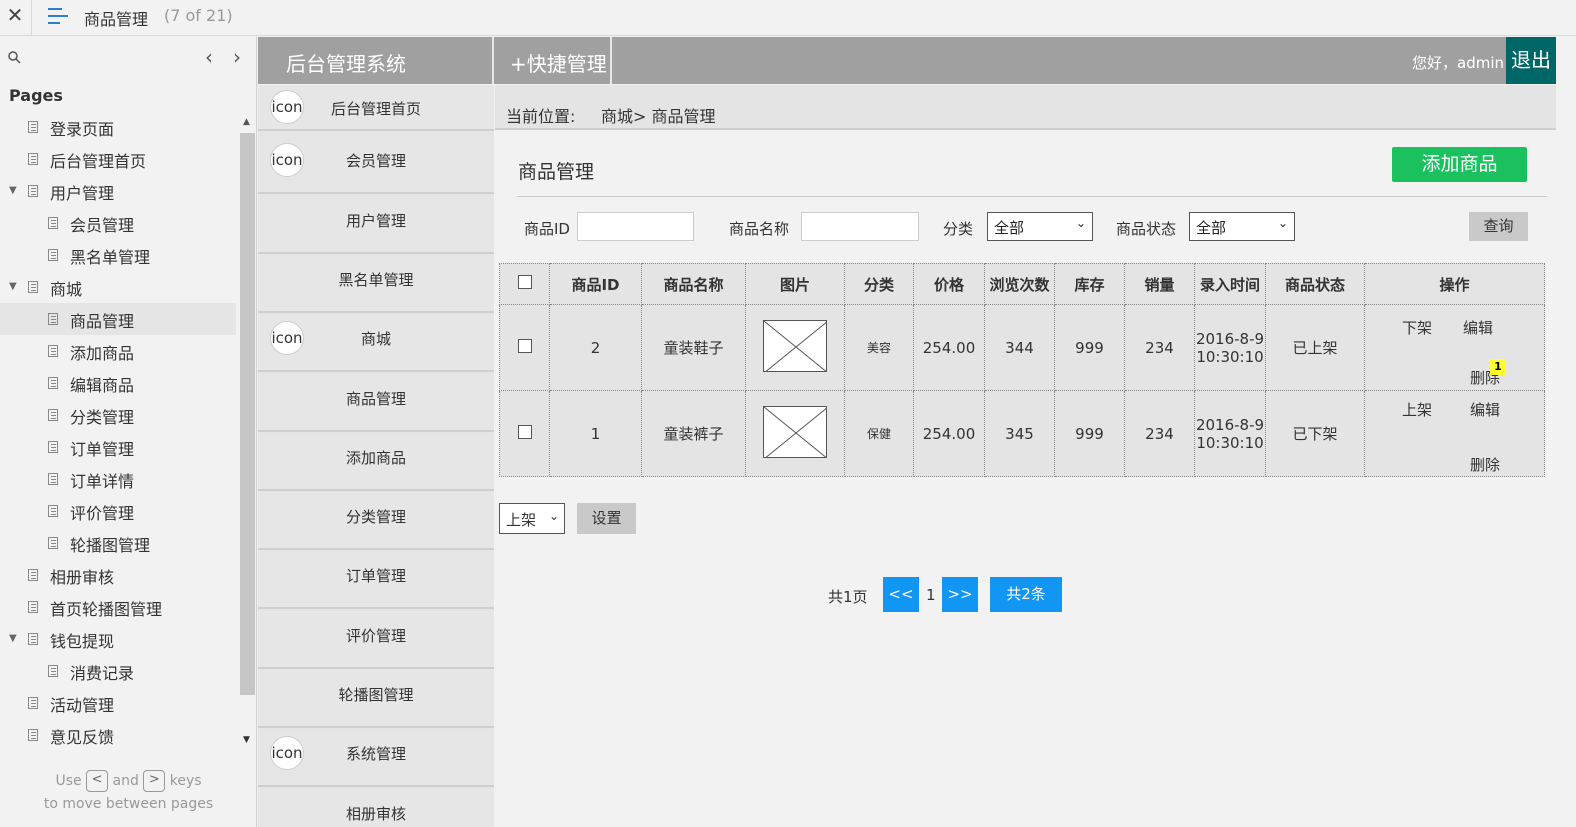 This screenshot has width=1576, height=827. Describe the element at coordinates (553, 60) in the screenshot. I see `quick-menu: +快捷管理` at that location.